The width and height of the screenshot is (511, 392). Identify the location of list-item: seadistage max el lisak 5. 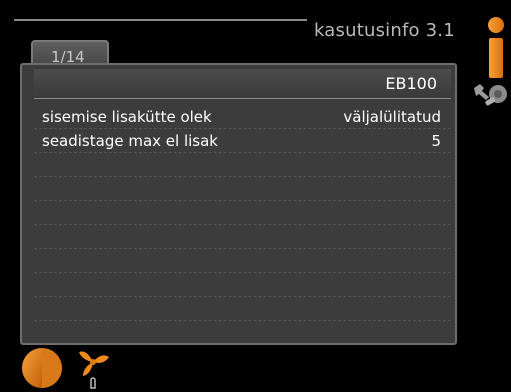
(242, 141).